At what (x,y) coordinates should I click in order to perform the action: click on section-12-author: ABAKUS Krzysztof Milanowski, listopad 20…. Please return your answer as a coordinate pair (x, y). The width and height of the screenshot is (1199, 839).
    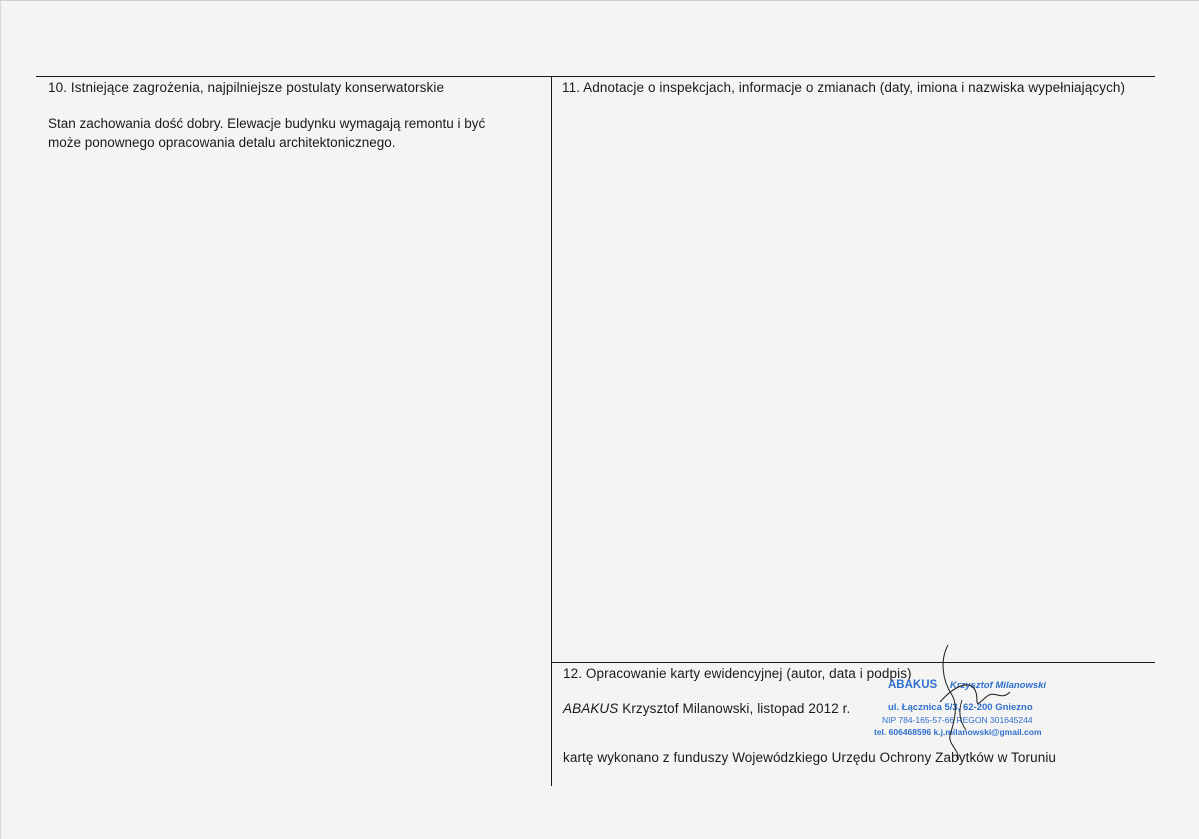
    Looking at the image, I should click on (706, 708).